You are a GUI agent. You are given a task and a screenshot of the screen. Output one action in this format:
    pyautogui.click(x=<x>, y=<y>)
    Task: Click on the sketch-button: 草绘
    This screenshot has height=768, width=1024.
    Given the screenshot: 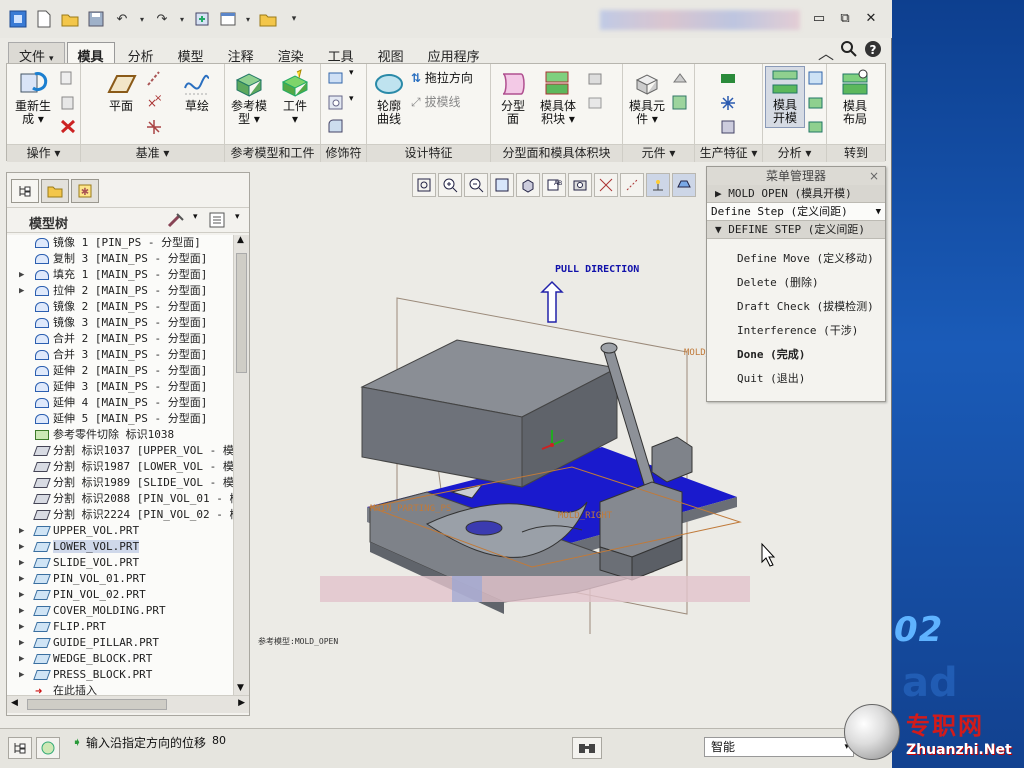 What is the action you would take?
    pyautogui.click(x=197, y=90)
    